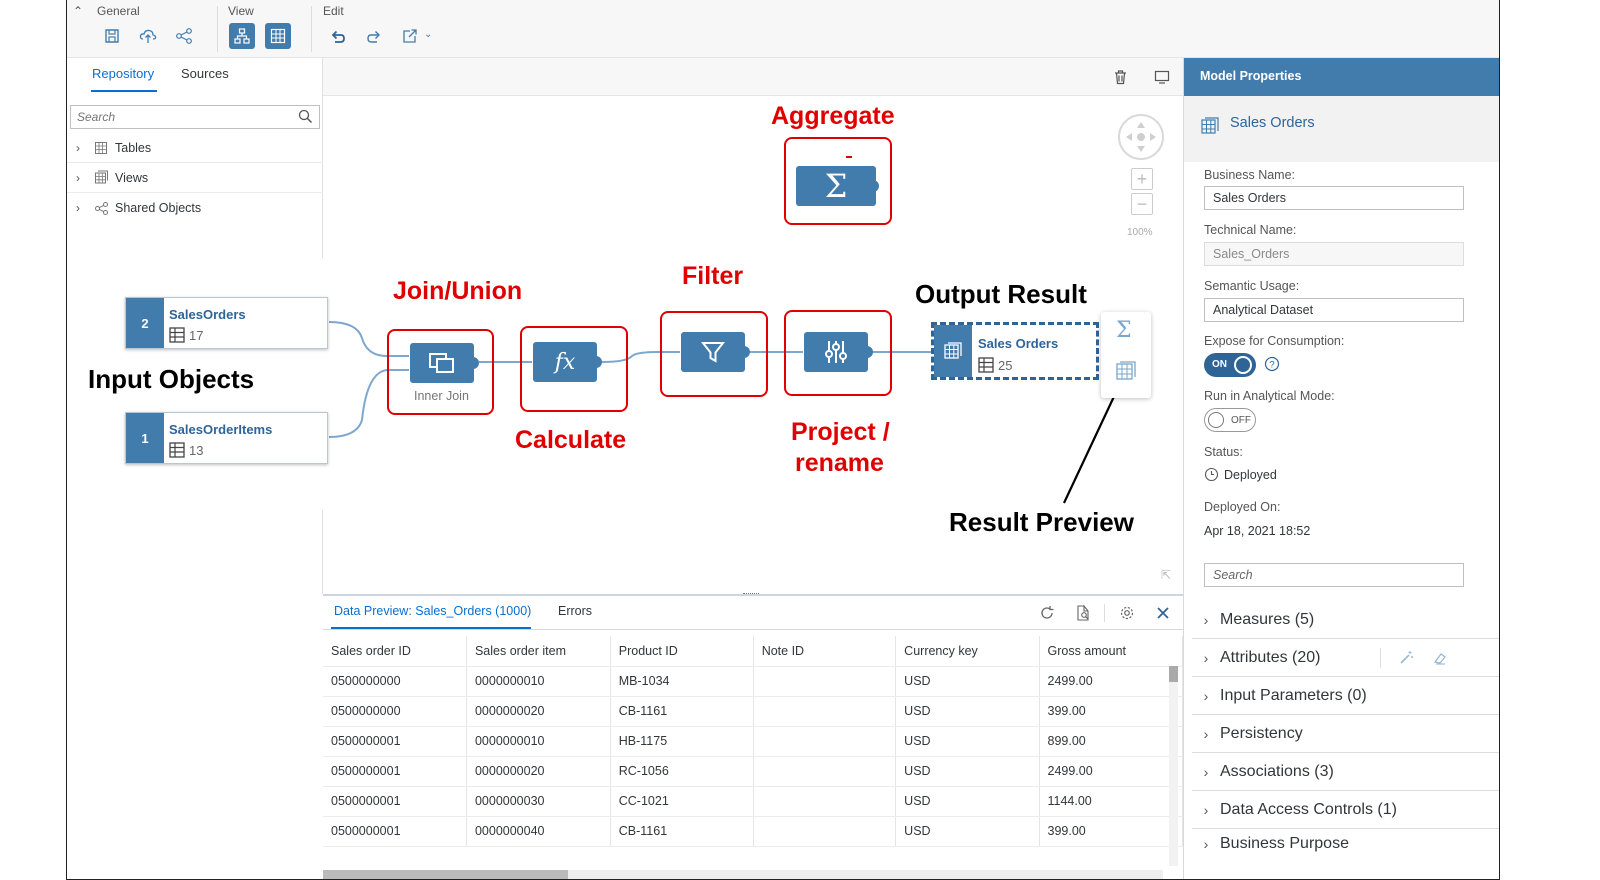 The height and width of the screenshot is (880, 1600). I want to click on add-aggregation-icon: Σ, so click(1124, 330).